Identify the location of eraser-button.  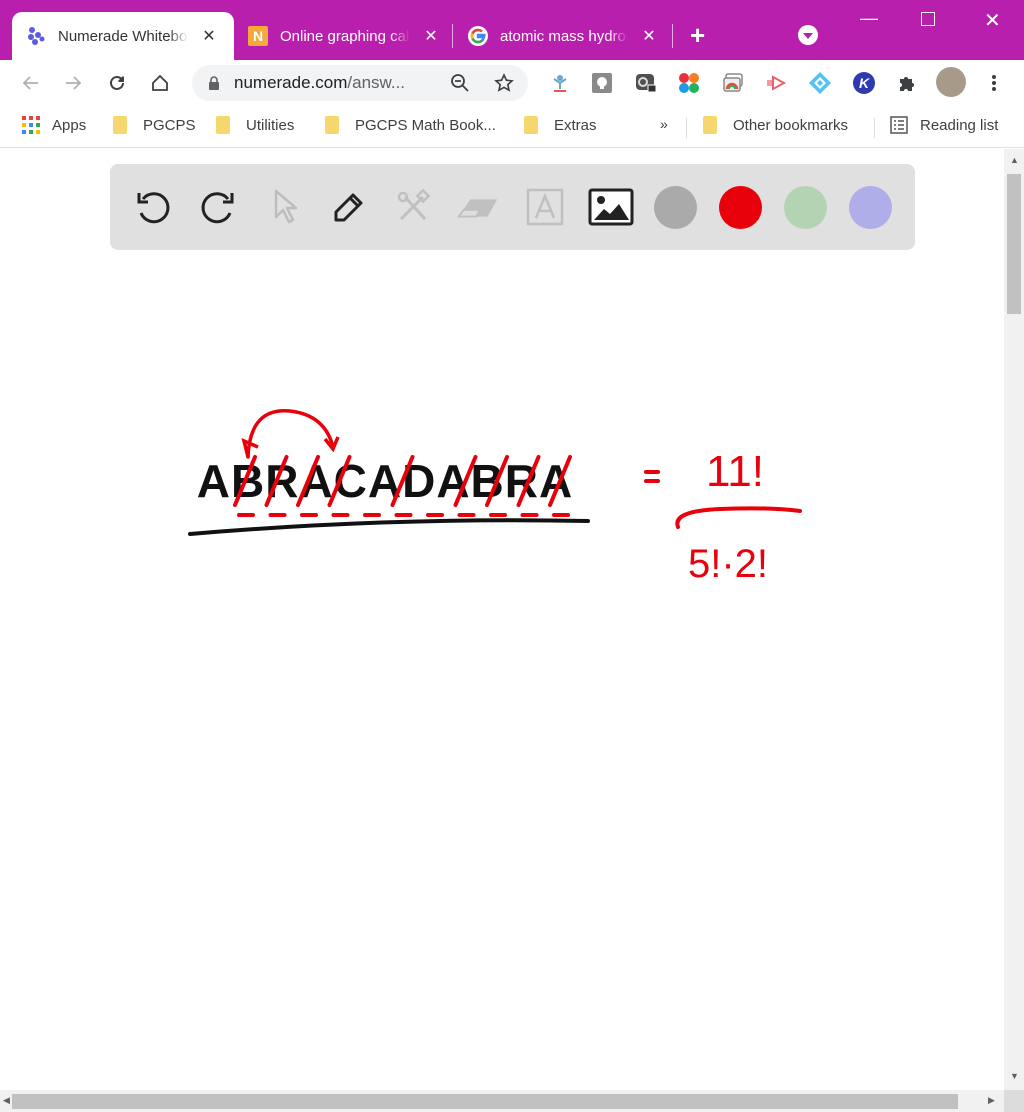
(478, 207).